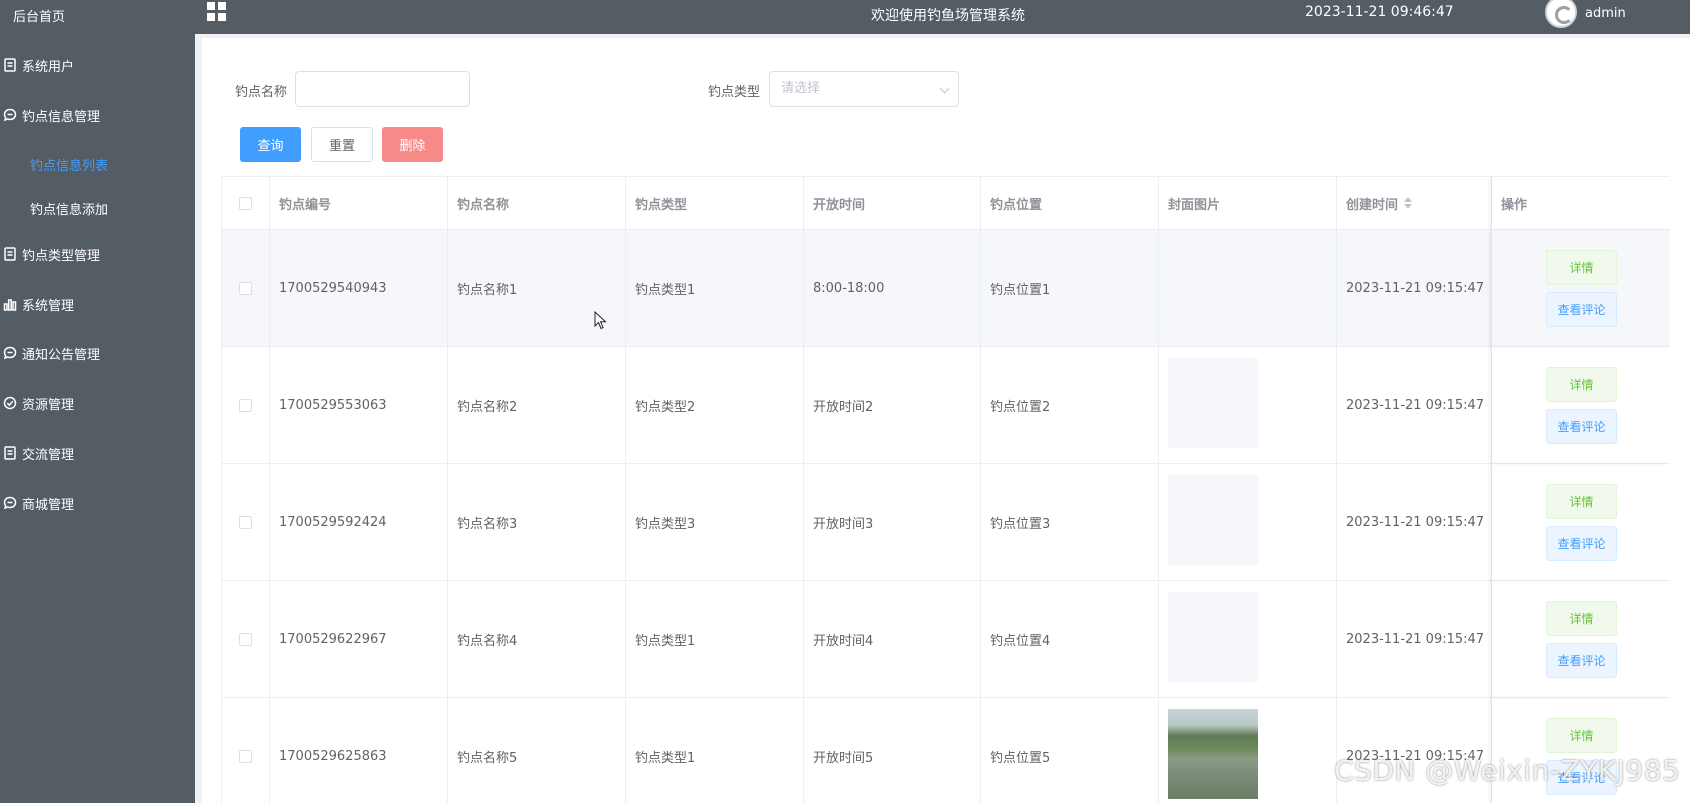 The width and height of the screenshot is (1690, 803). What do you see at coordinates (734, 92) in the screenshot?
I see `spot-type-label: 钓点类型` at bounding box center [734, 92].